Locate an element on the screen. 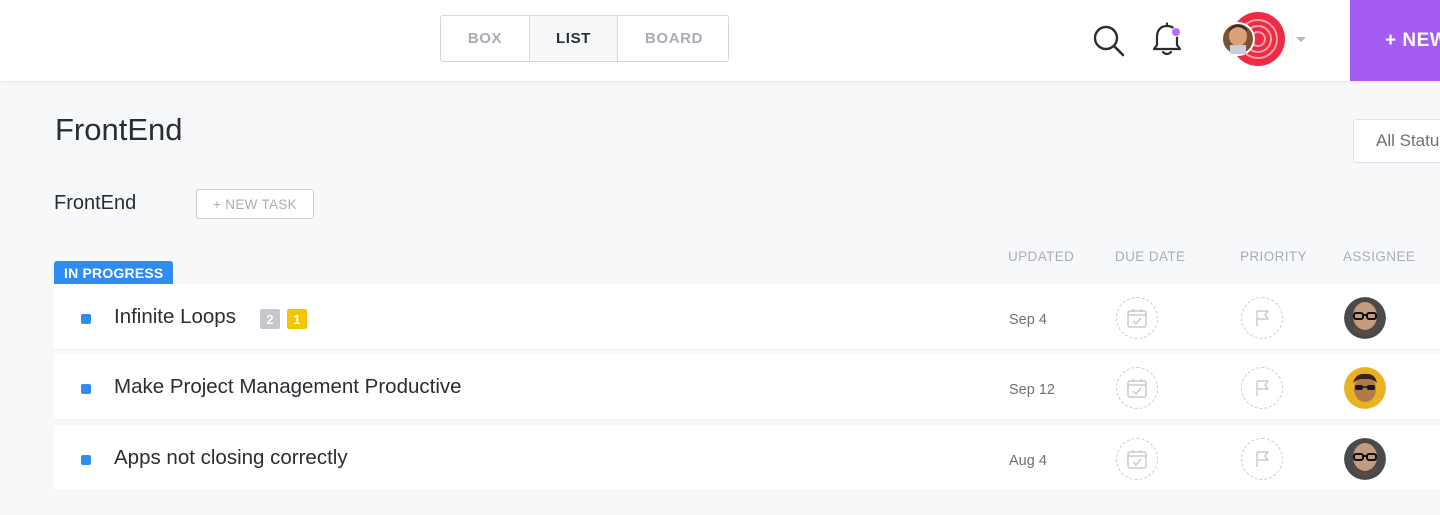 This screenshot has height=515, width=1440. column-header-priority: PRIORITY is located at coordinates (1273, 256).